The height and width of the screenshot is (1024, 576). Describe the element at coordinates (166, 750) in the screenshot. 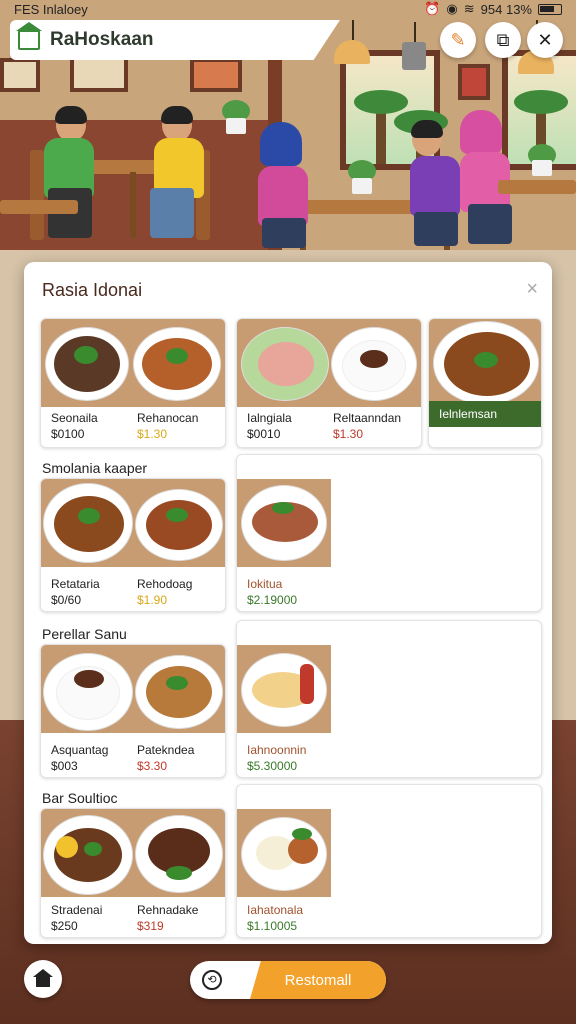

I see `item-name: Patekndea` at that location.